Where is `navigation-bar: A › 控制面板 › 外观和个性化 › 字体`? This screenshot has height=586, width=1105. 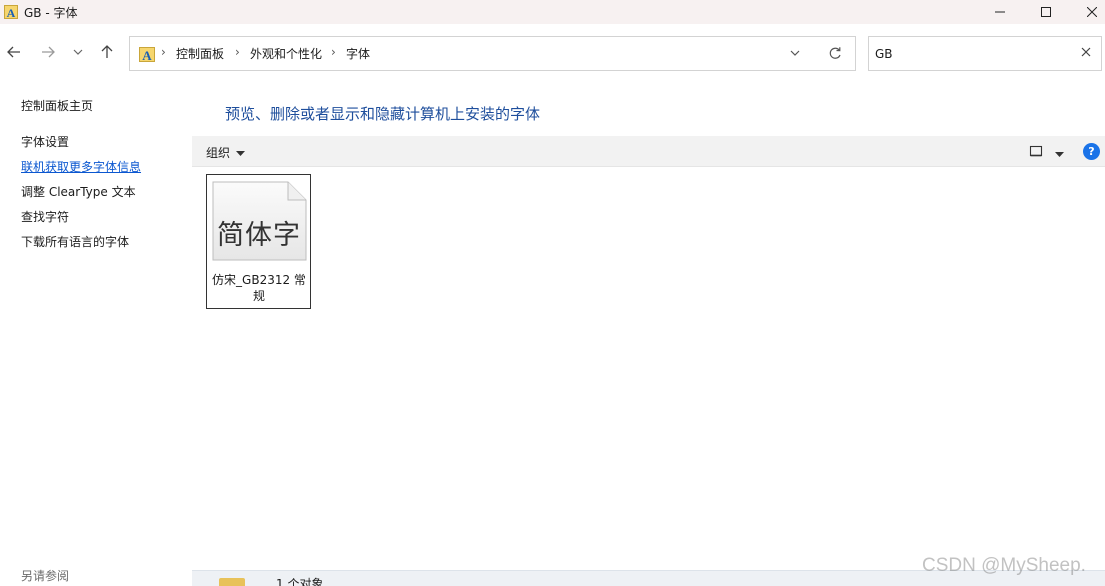
navigation-bar: A › 控制面板 › 外观和个性化 › 字体 is located at coordinates (552, 53).